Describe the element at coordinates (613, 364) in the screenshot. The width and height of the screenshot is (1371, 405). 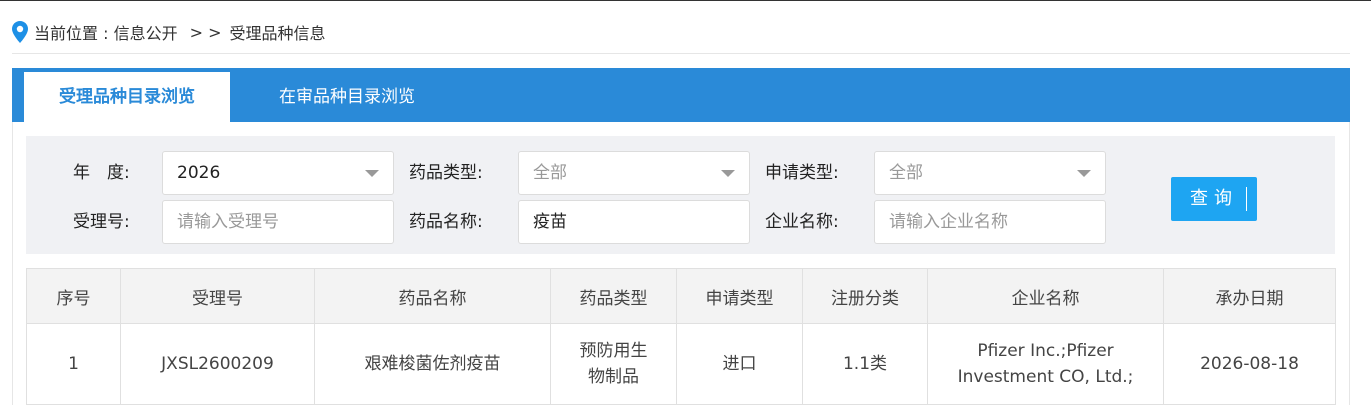
I see `cell-drug-type: 预防用生物制品` at that location.